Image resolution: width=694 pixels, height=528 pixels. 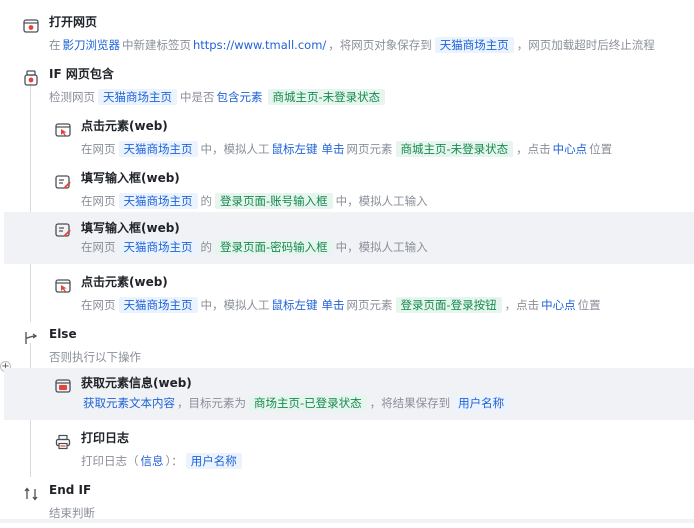 I want to click on step-description: 否则执行以下操作, so click(x=95, y=357).